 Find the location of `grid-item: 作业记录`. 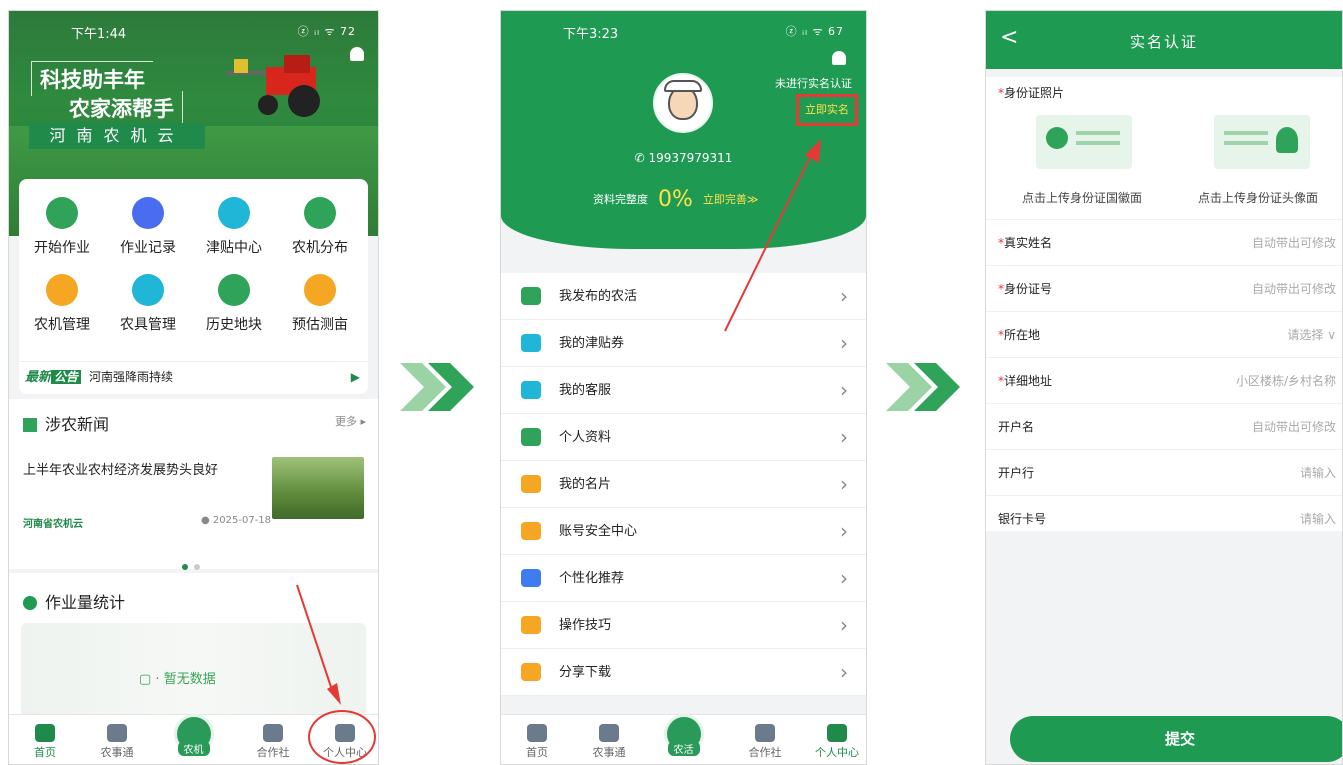

grid-item: 作业记录 is located at coordinates (148, 227).